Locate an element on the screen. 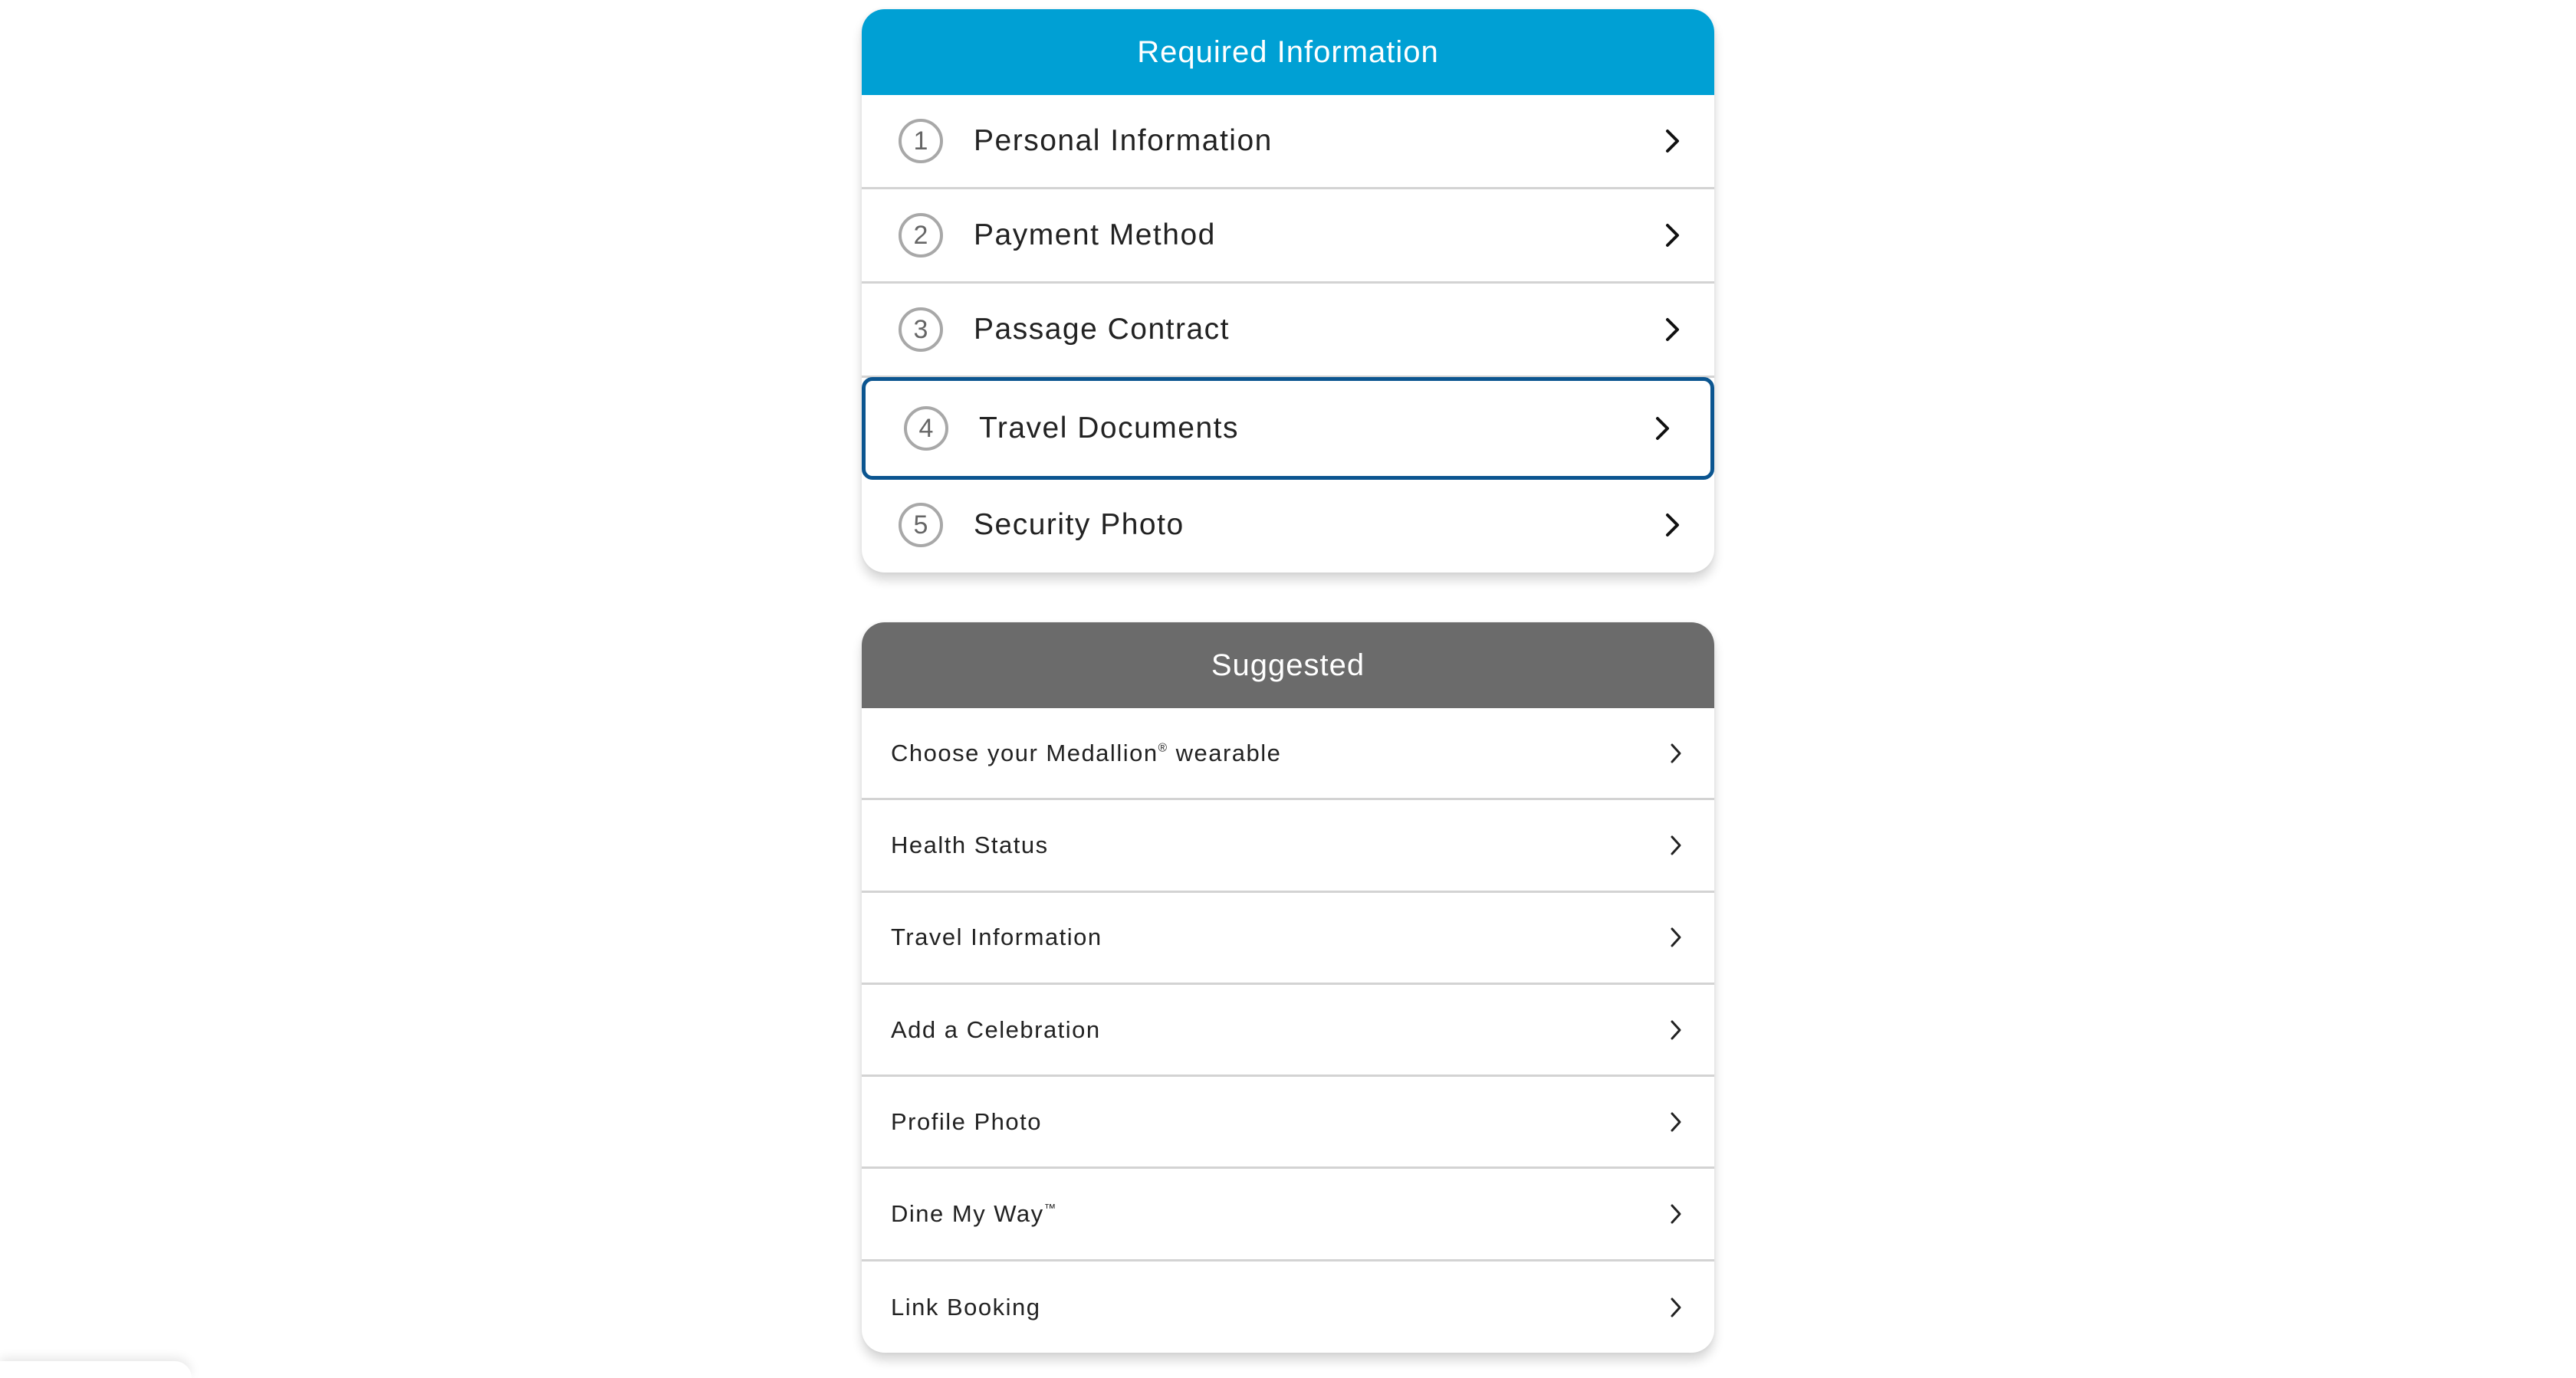 Image resolution: width=2576 pixels, height=1378 pixels. suggested-item-travel-information: Travel Information is located at coordinates (1288, 939).